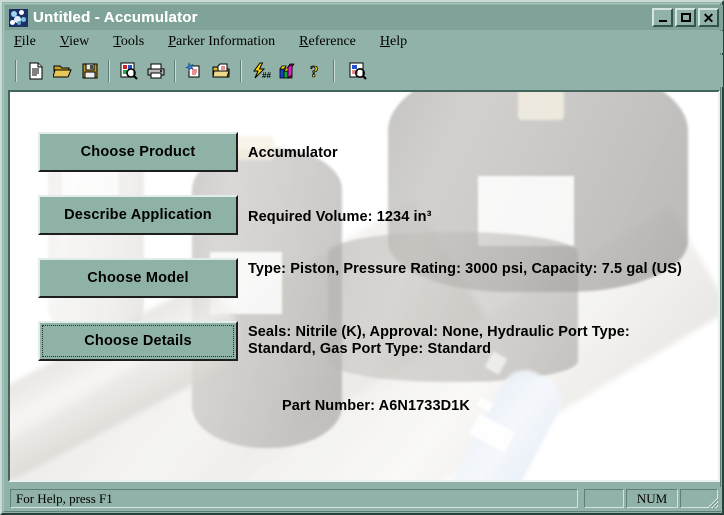  What do you see at coordinates (138, 215) in the screenshot?
I see `describe-application-button: Describe Application` at bounding box center [138, 215].